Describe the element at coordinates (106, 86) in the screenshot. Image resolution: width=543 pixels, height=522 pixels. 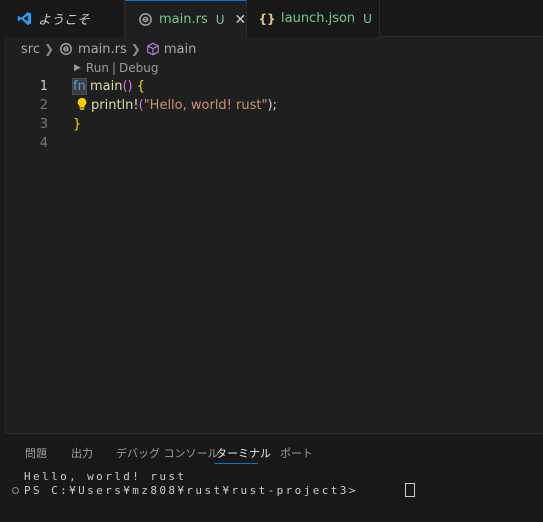
I see `function-name-token: main` at that location.